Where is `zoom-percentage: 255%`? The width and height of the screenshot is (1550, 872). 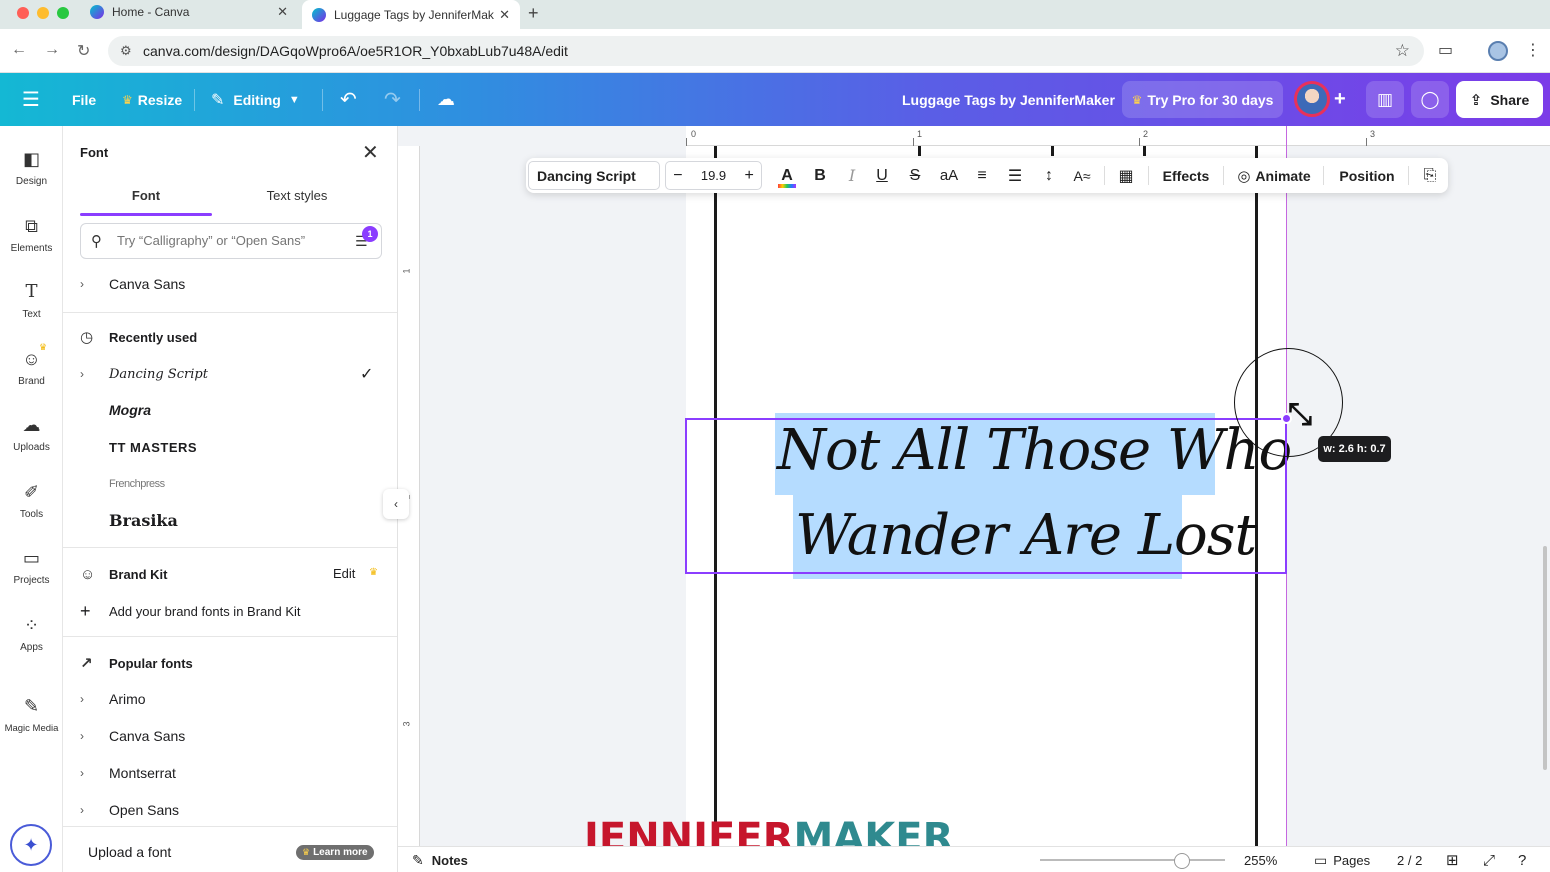 zoom-percentage: 255% is located at coordinates (1260, 859).